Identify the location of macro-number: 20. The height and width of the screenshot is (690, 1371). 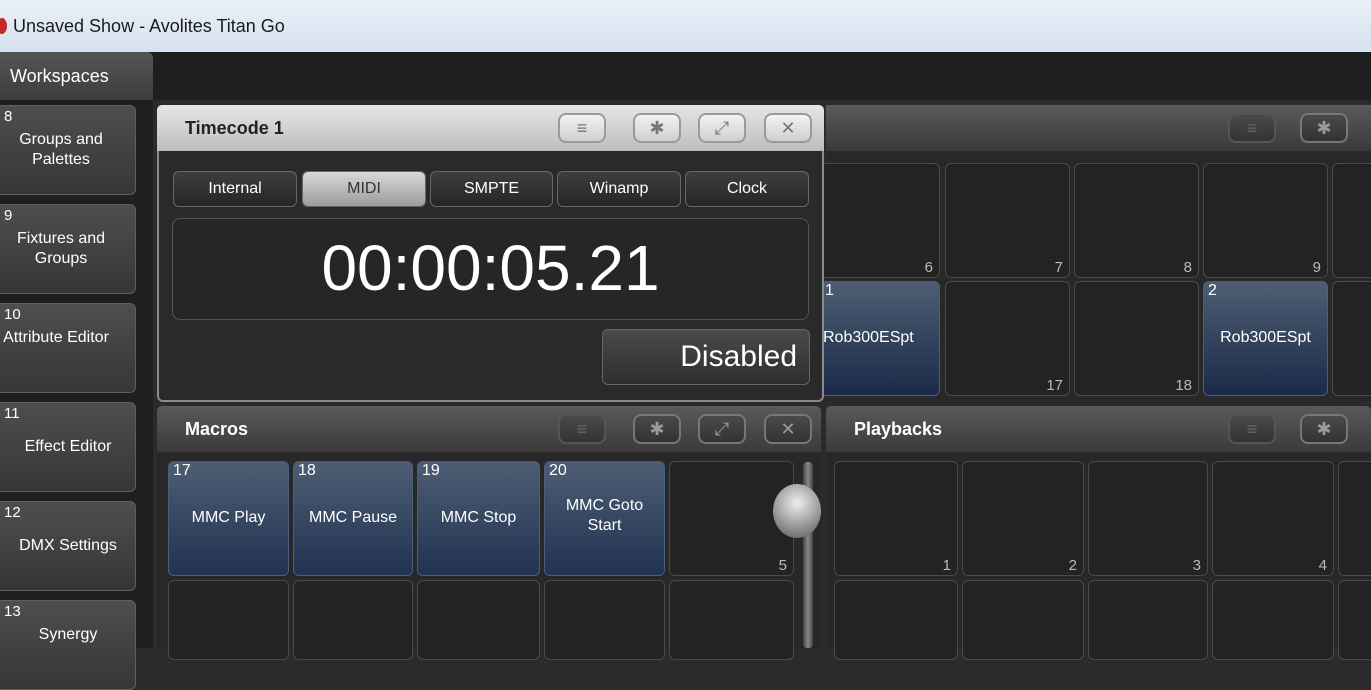
(558, 470).